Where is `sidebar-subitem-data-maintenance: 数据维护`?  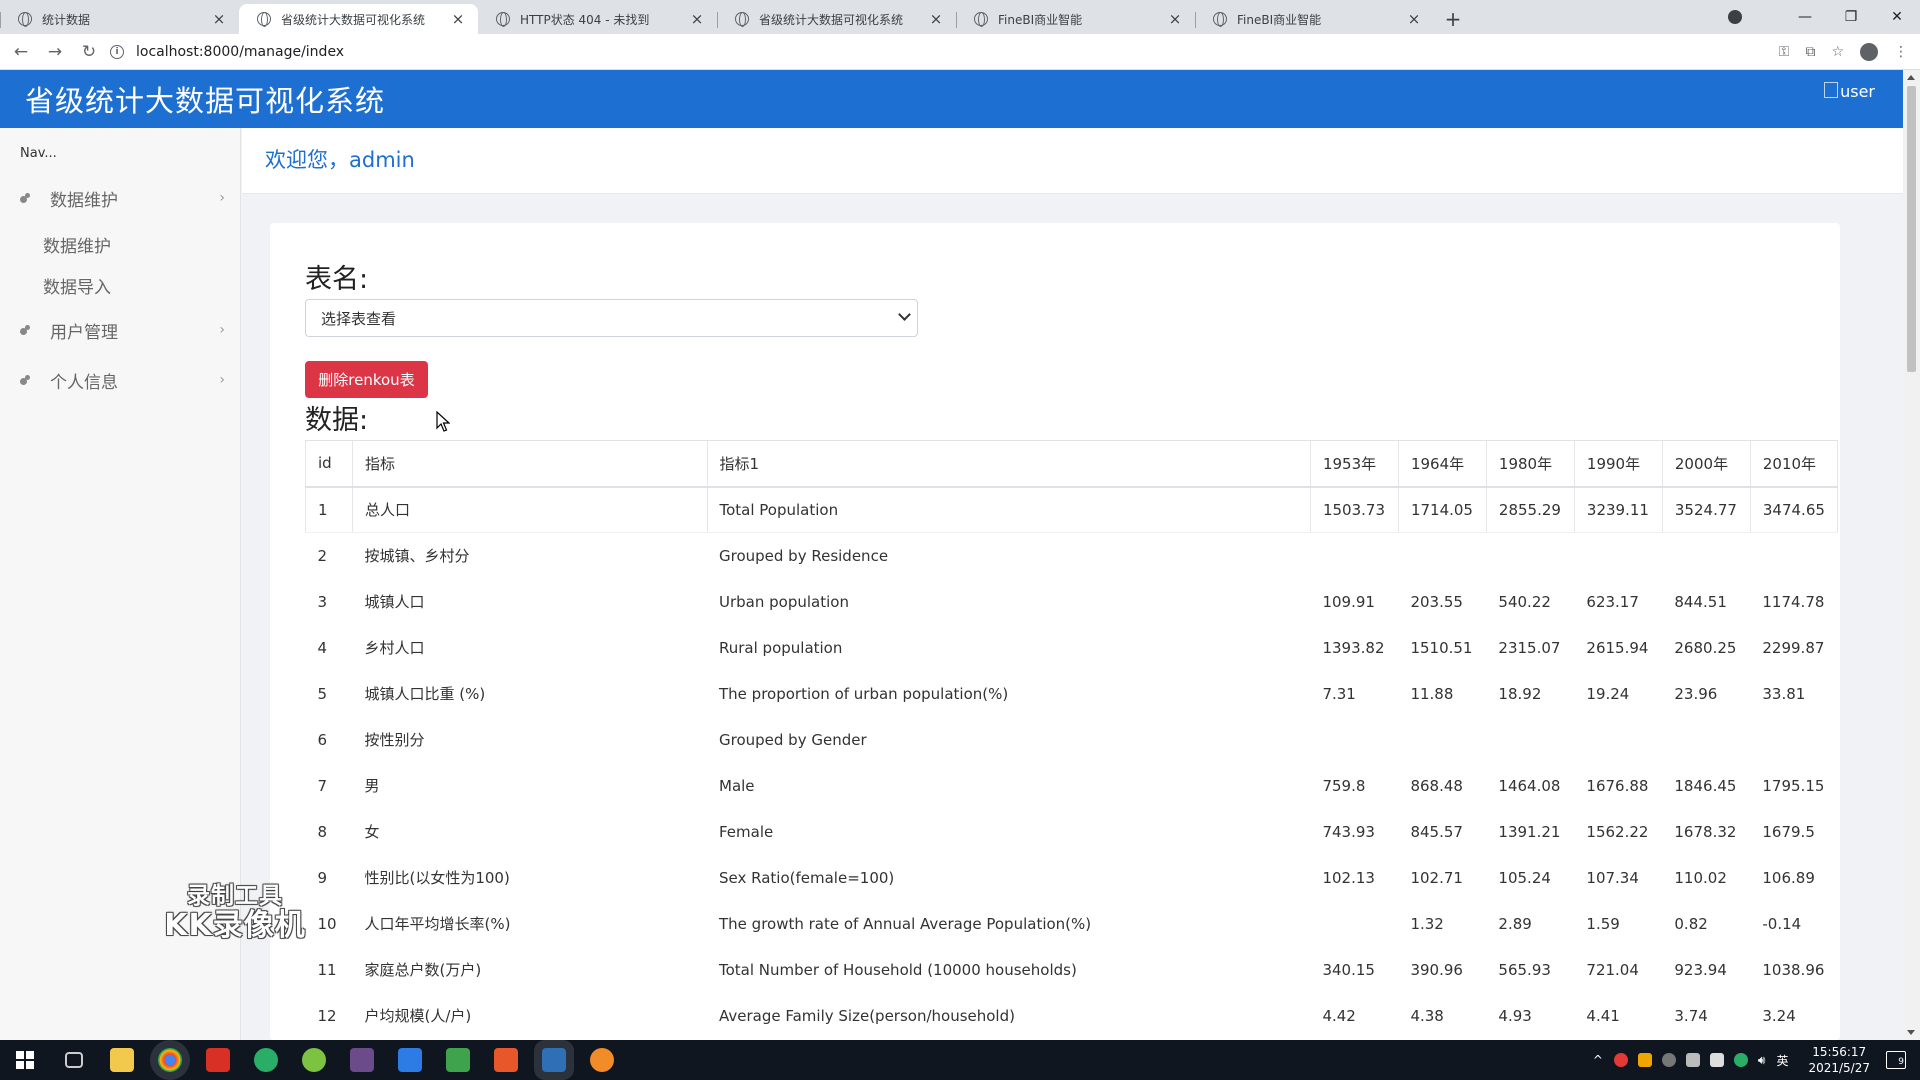 sidebar-subitem-data-maintenance: 数据维护 is located at coordinates (77, 244).